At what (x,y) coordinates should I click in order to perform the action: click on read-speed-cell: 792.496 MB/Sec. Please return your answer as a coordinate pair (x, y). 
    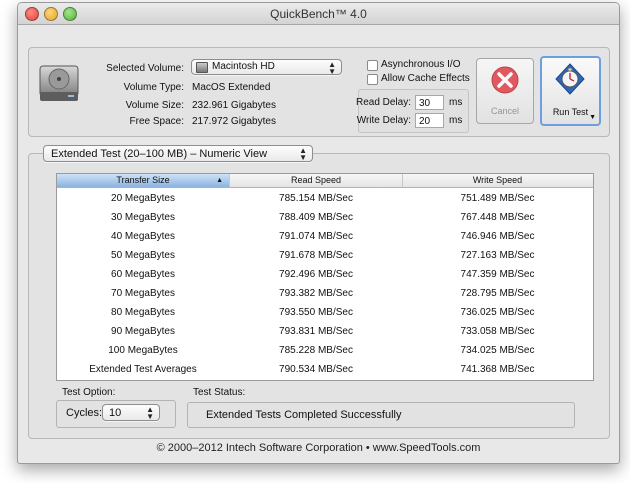
    Looking at the image, I should click on (316, 274).